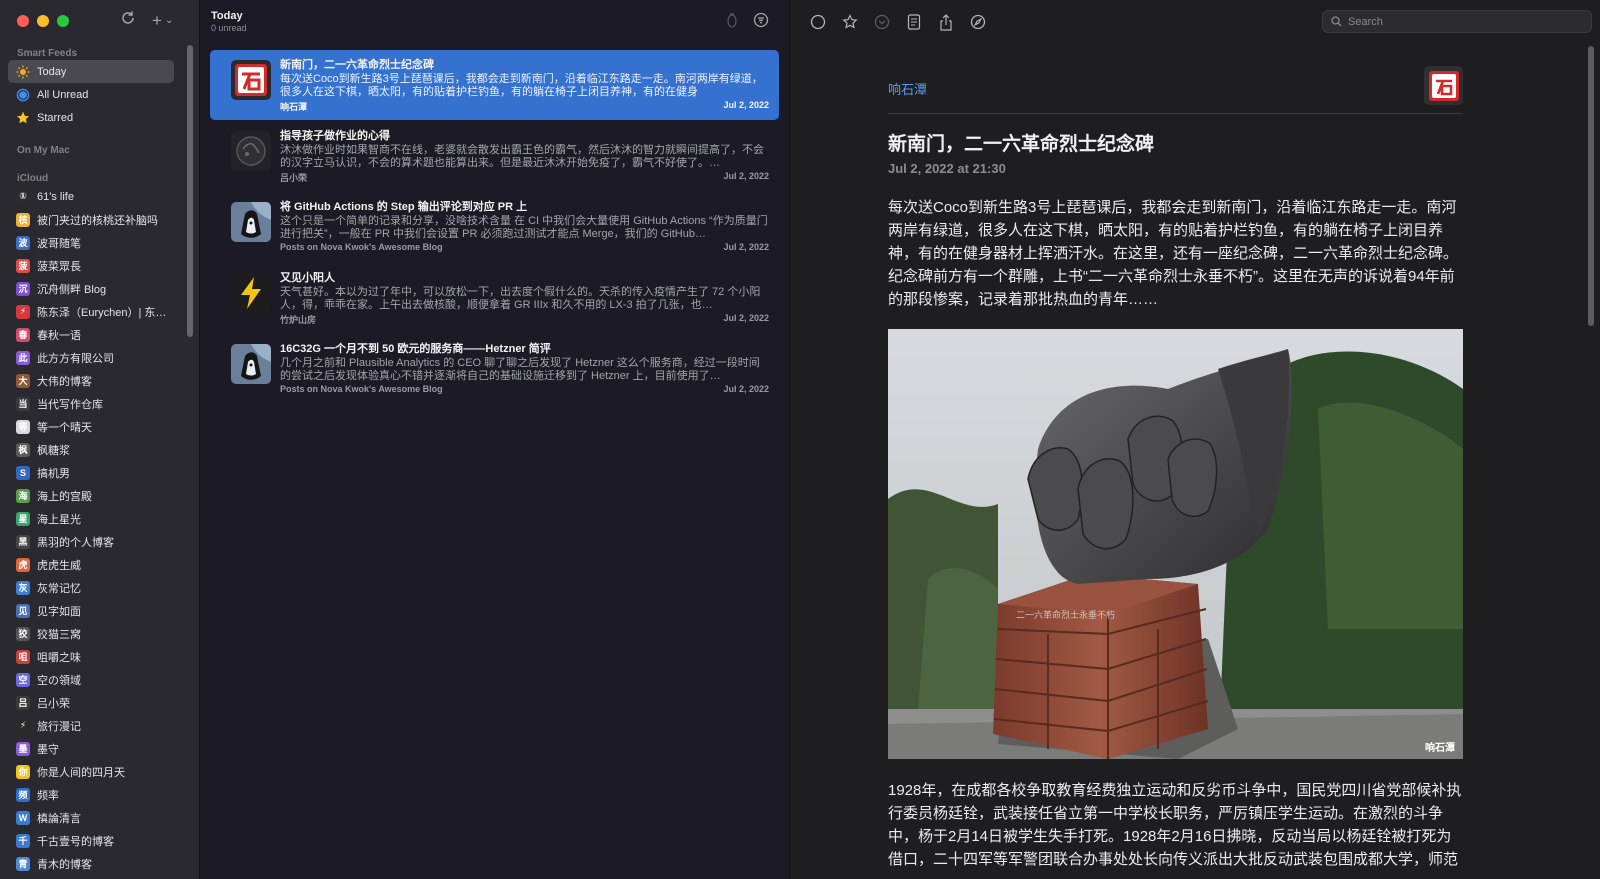 The image size is (1600, 879). What do you see at coordinates (23, 219) in the screenshot?
I see `feed-favicon-icon: 核` at bounding box center [23, 219].